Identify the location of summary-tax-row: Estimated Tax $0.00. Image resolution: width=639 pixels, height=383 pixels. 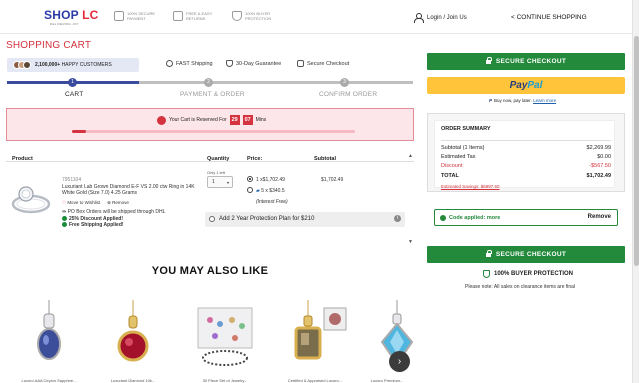
(526, 157).